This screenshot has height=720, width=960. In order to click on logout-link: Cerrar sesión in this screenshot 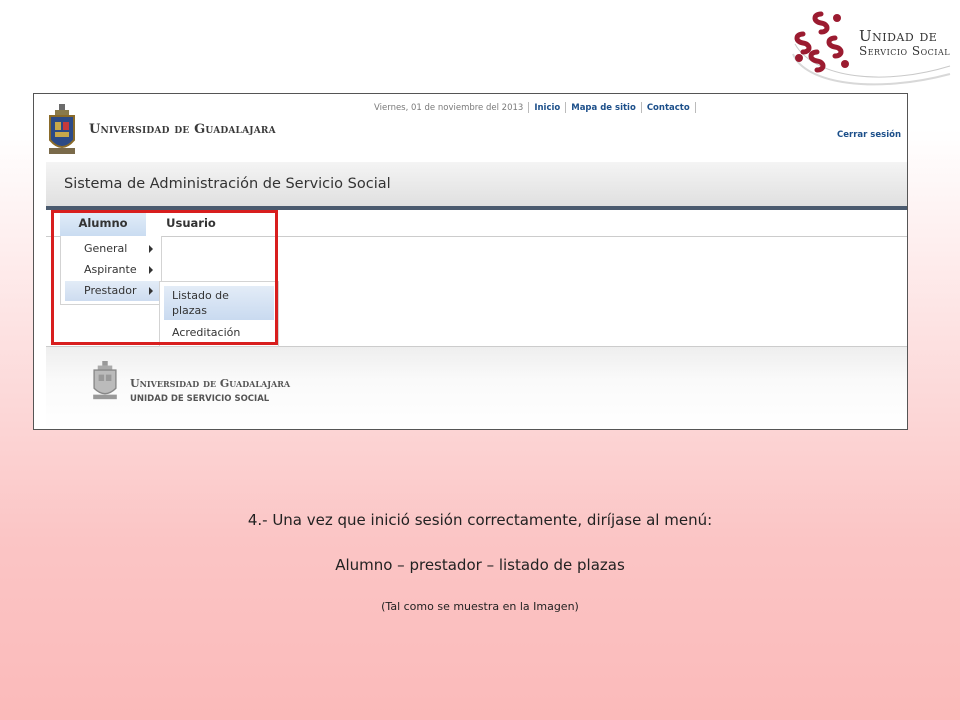, I will do `click(869, 135)`.